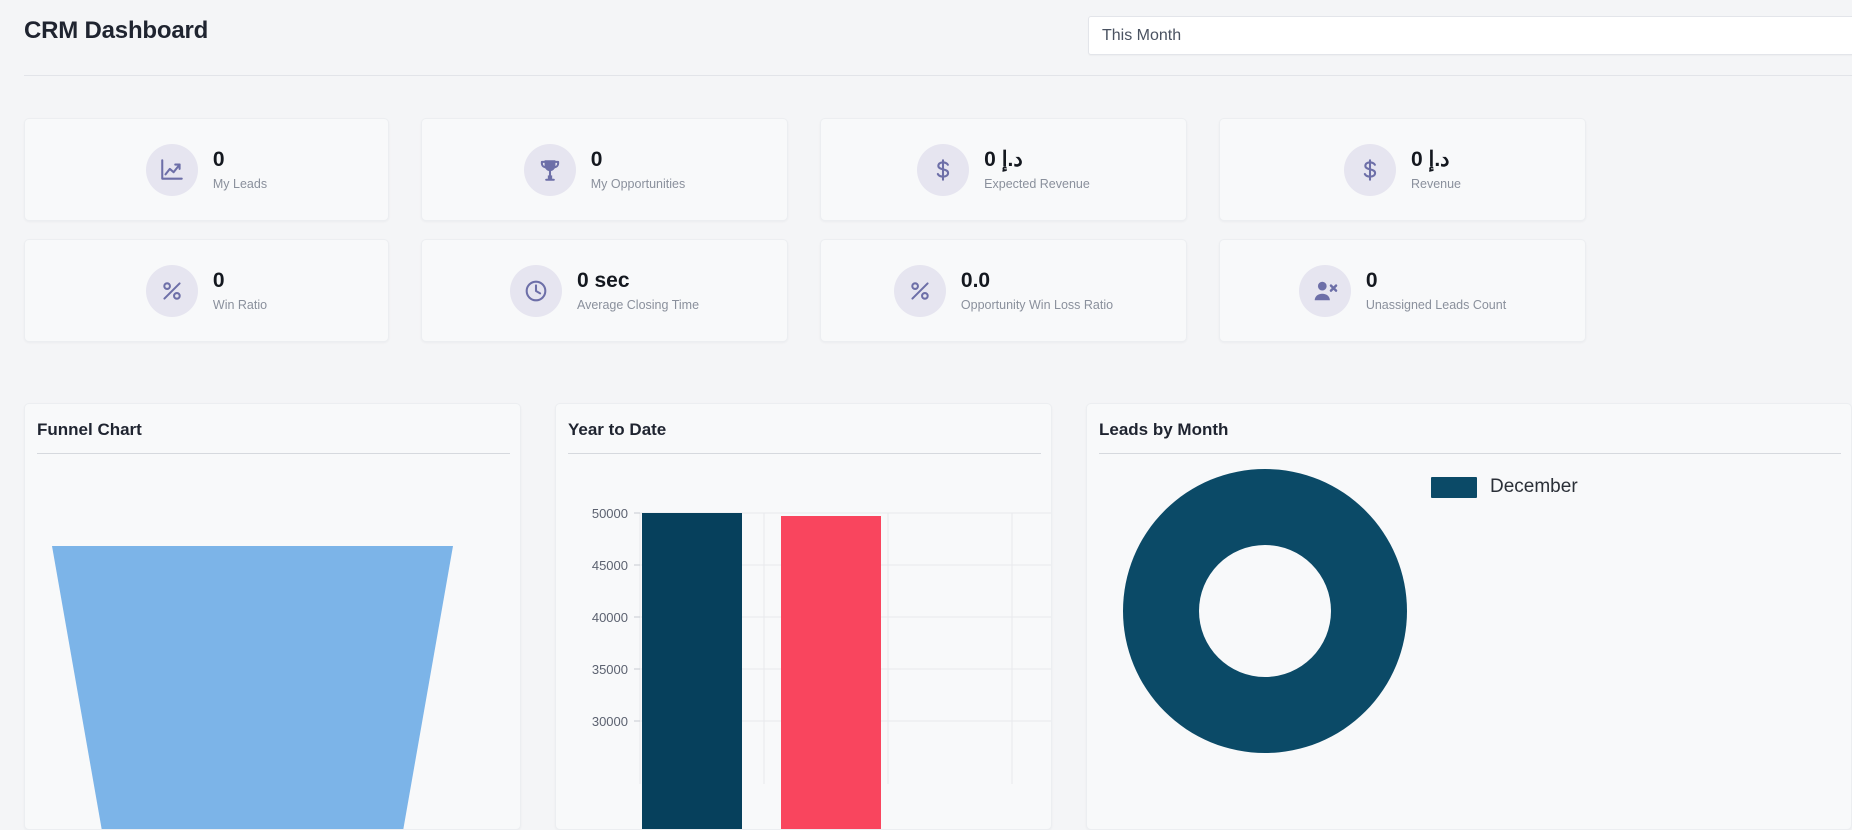 This screenshot has height=830, width=1852. What do you see at coordinates (1470, 35) in the screenshot?
I see `period-filter-select: This Month` at bounding box center [1470, 35].